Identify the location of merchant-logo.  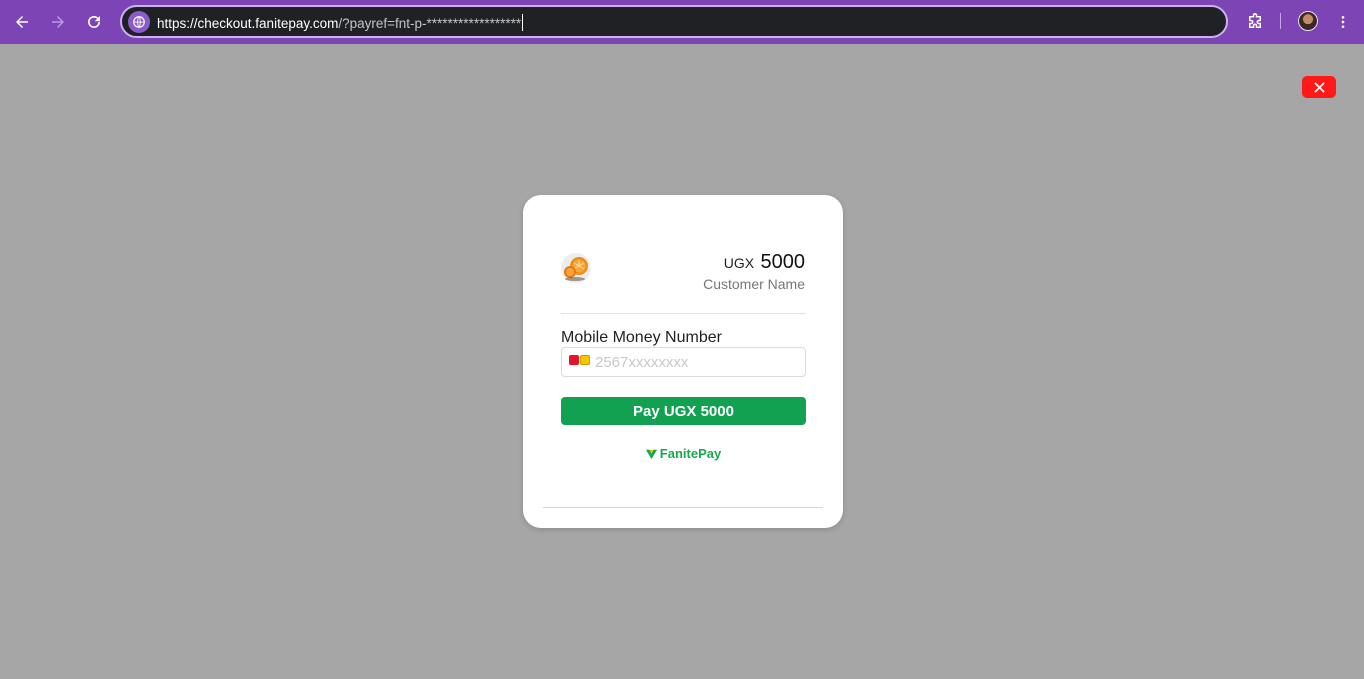
(576, 268).